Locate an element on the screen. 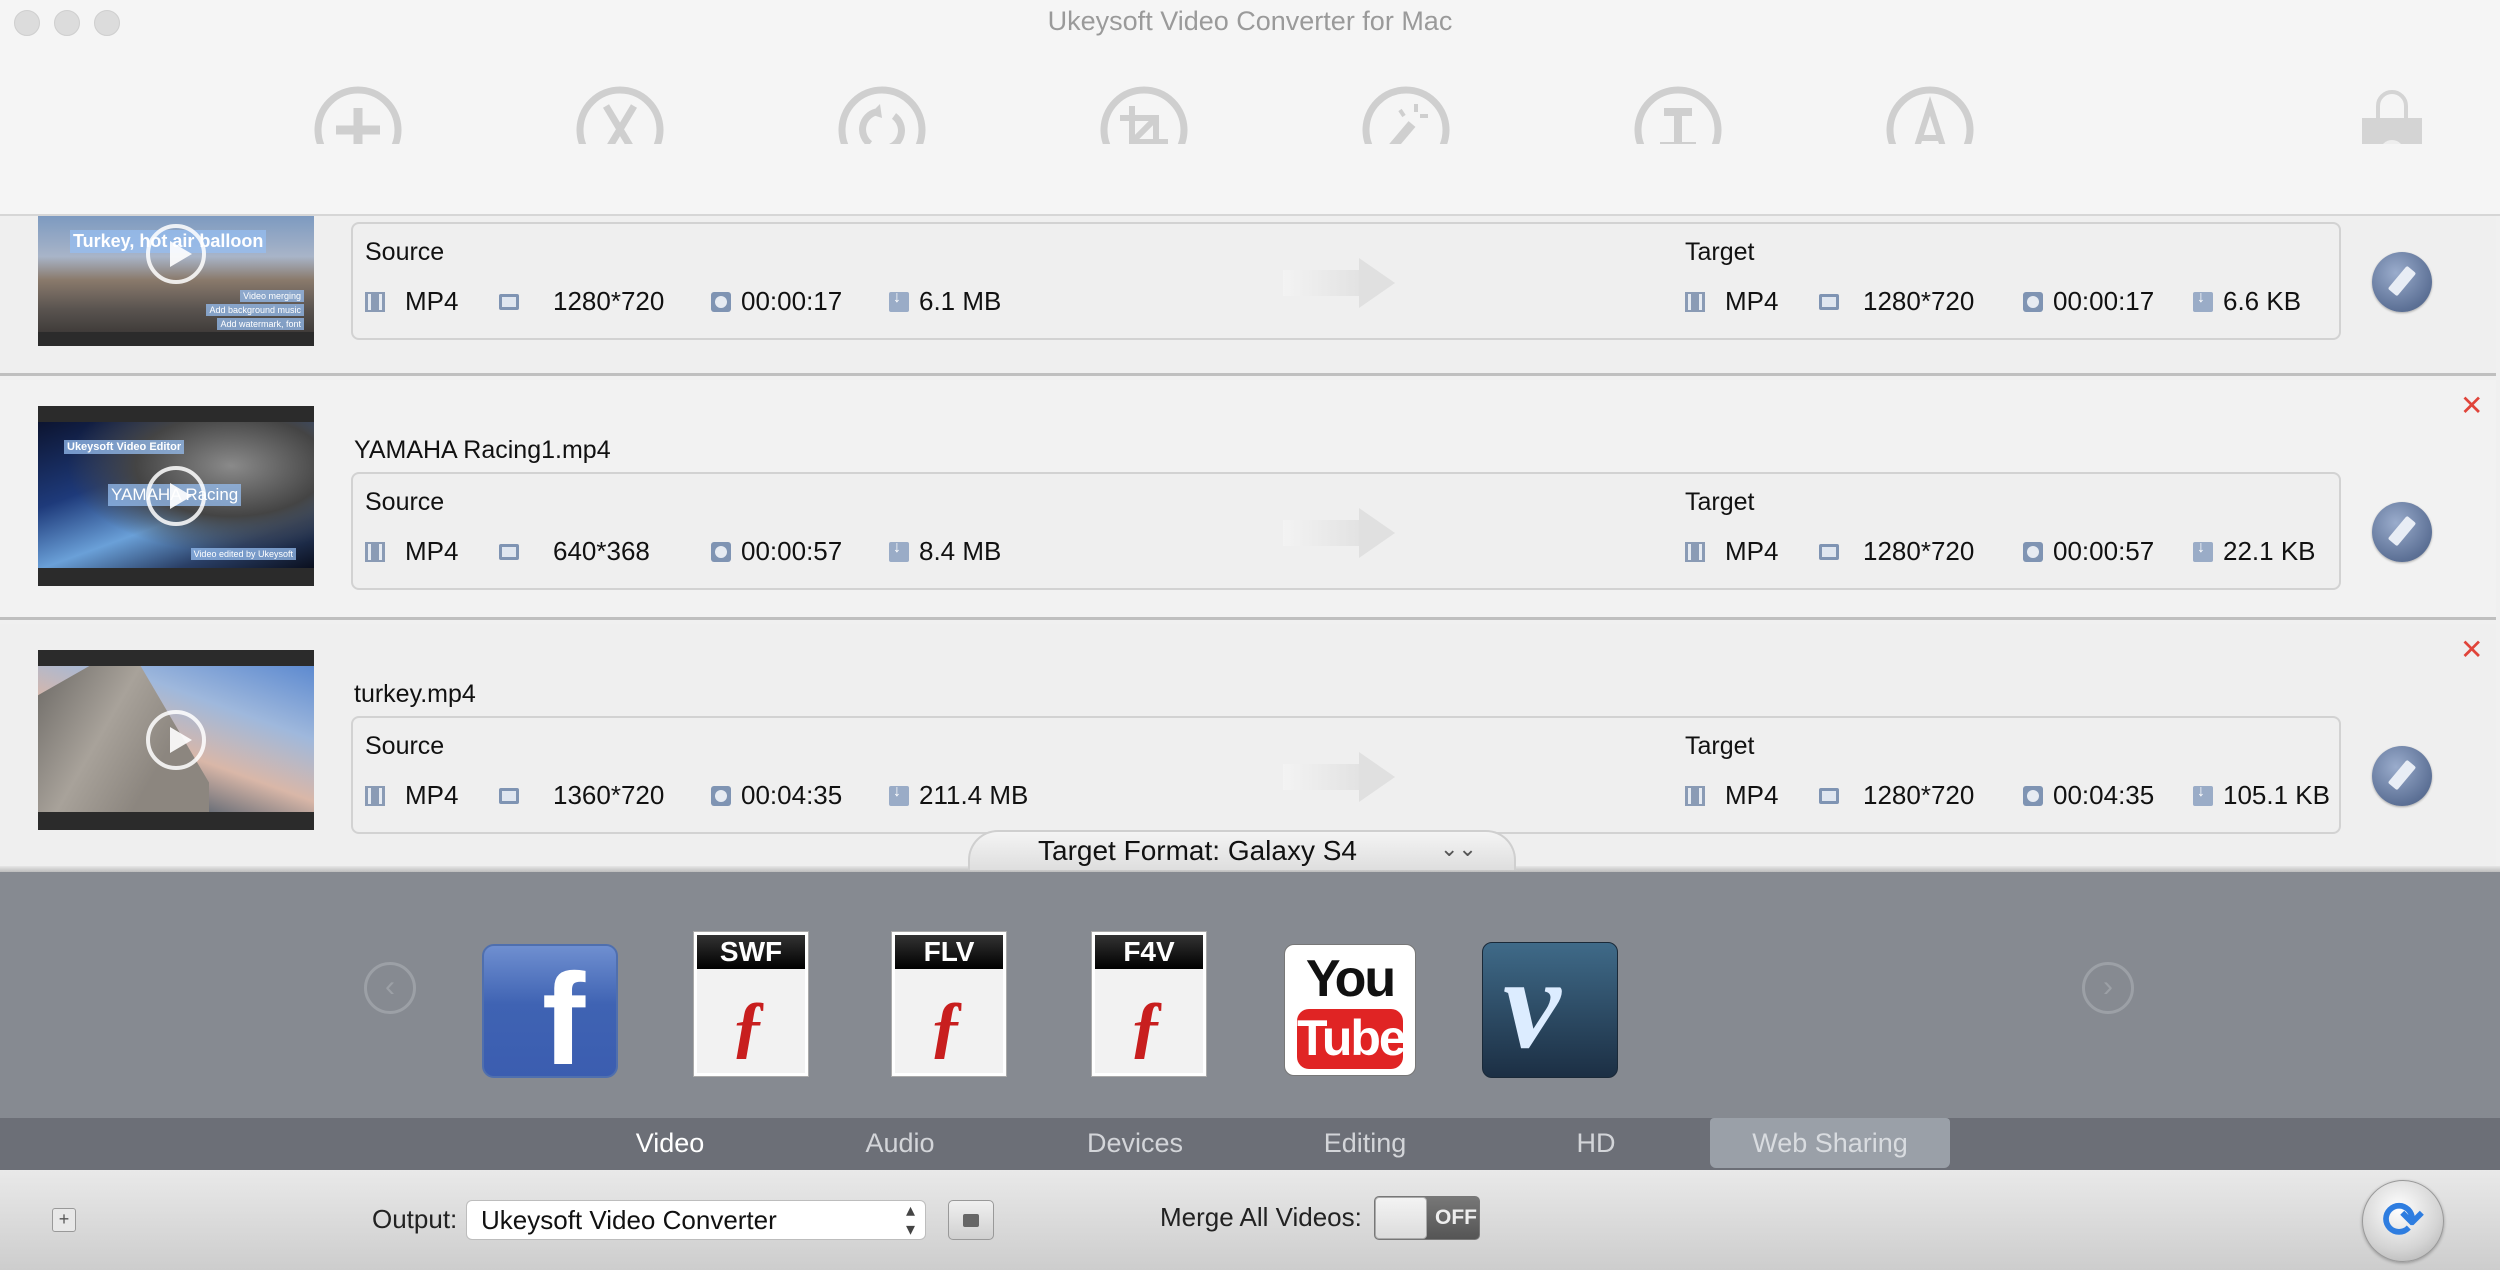 The image size is (2500, 1270). format-youtube: You Tube is located at coordinates (1350, 1010).